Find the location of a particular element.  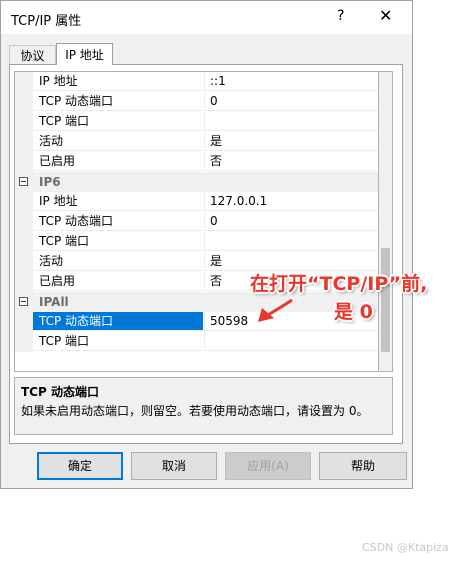

annotation-text: 在打开“TCP/IP”前, 是 0 is located at coordinates (338, 298).